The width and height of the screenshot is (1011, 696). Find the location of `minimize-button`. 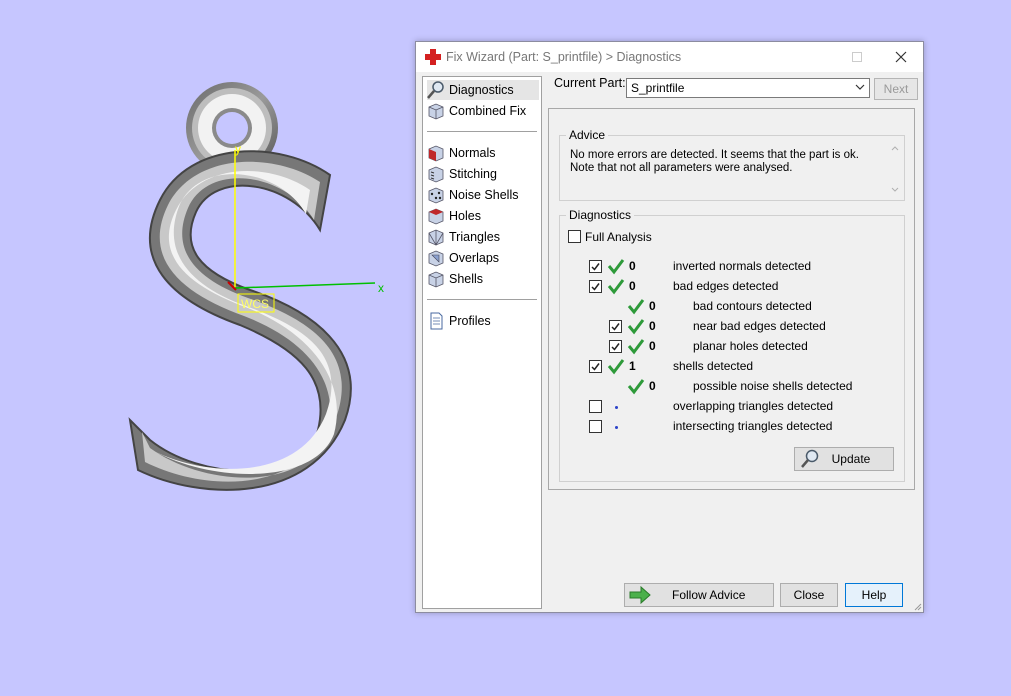

minimize-button is located at coordinates (829, 57).